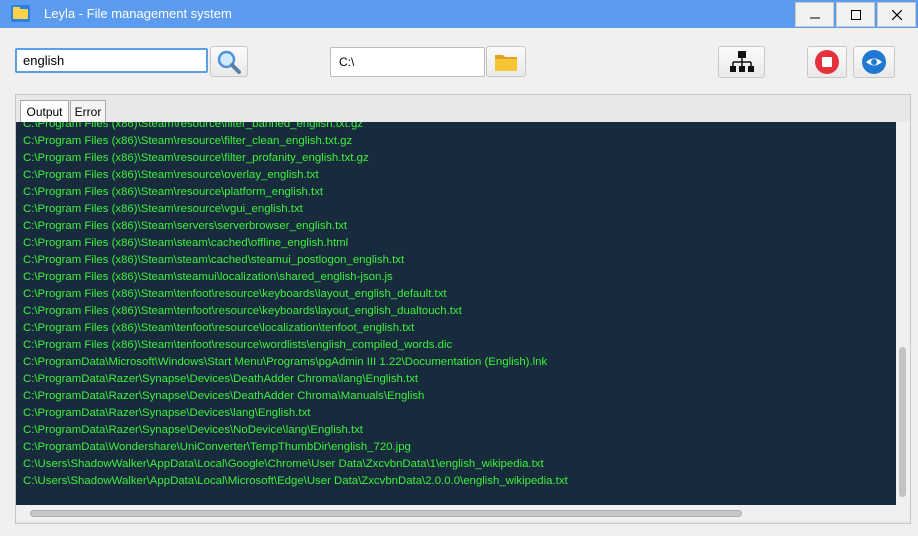 The height and width of the screenshot is (536, 918). Describe the element at coordinates (44, 111) in the screenshot. I see `tab-output: Output` at that location.